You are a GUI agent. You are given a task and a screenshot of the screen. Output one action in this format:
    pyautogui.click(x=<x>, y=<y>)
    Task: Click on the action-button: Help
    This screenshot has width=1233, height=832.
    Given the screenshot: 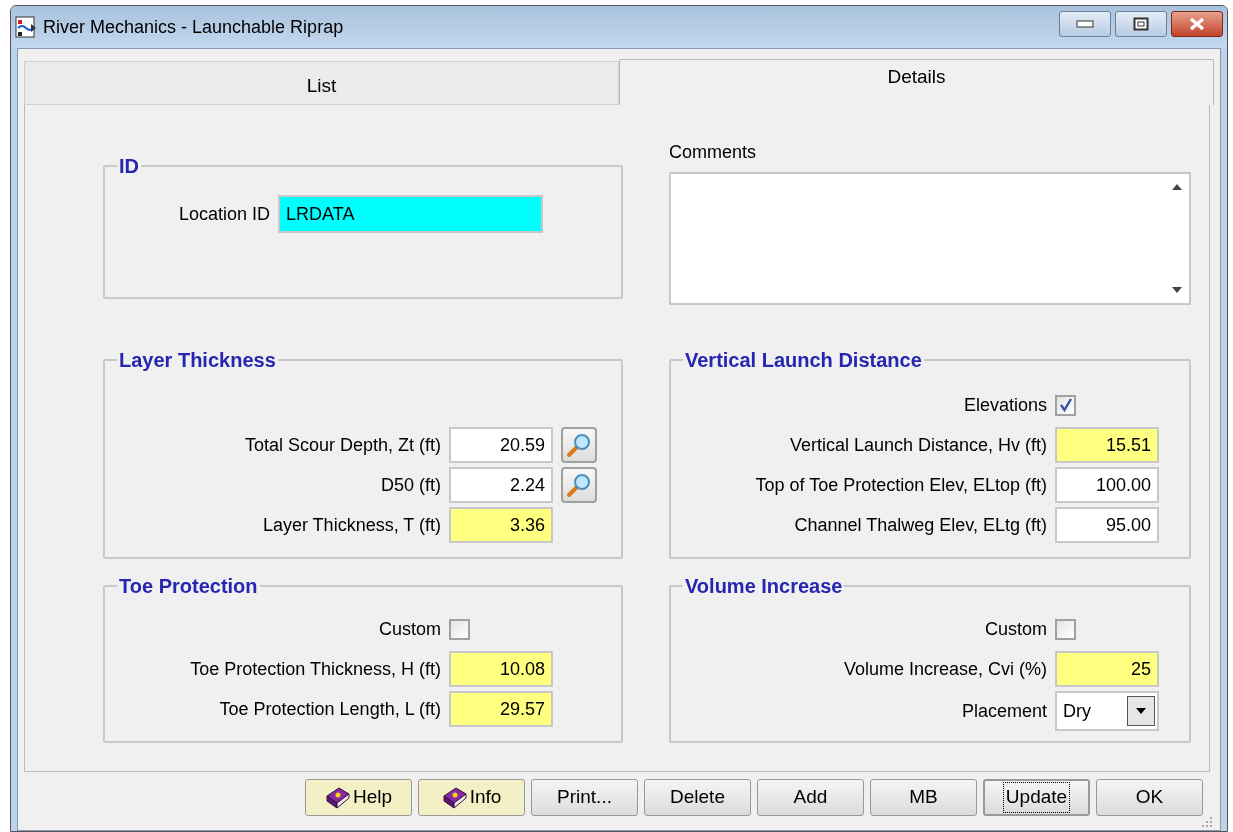 What is the action you would take?
    pyautogui.click(x=358, y=797)
    